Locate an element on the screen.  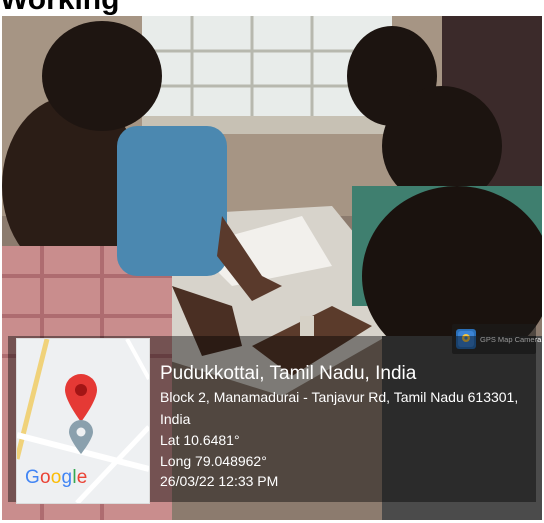
location-marker-icon is located at coordinates (81, 437).